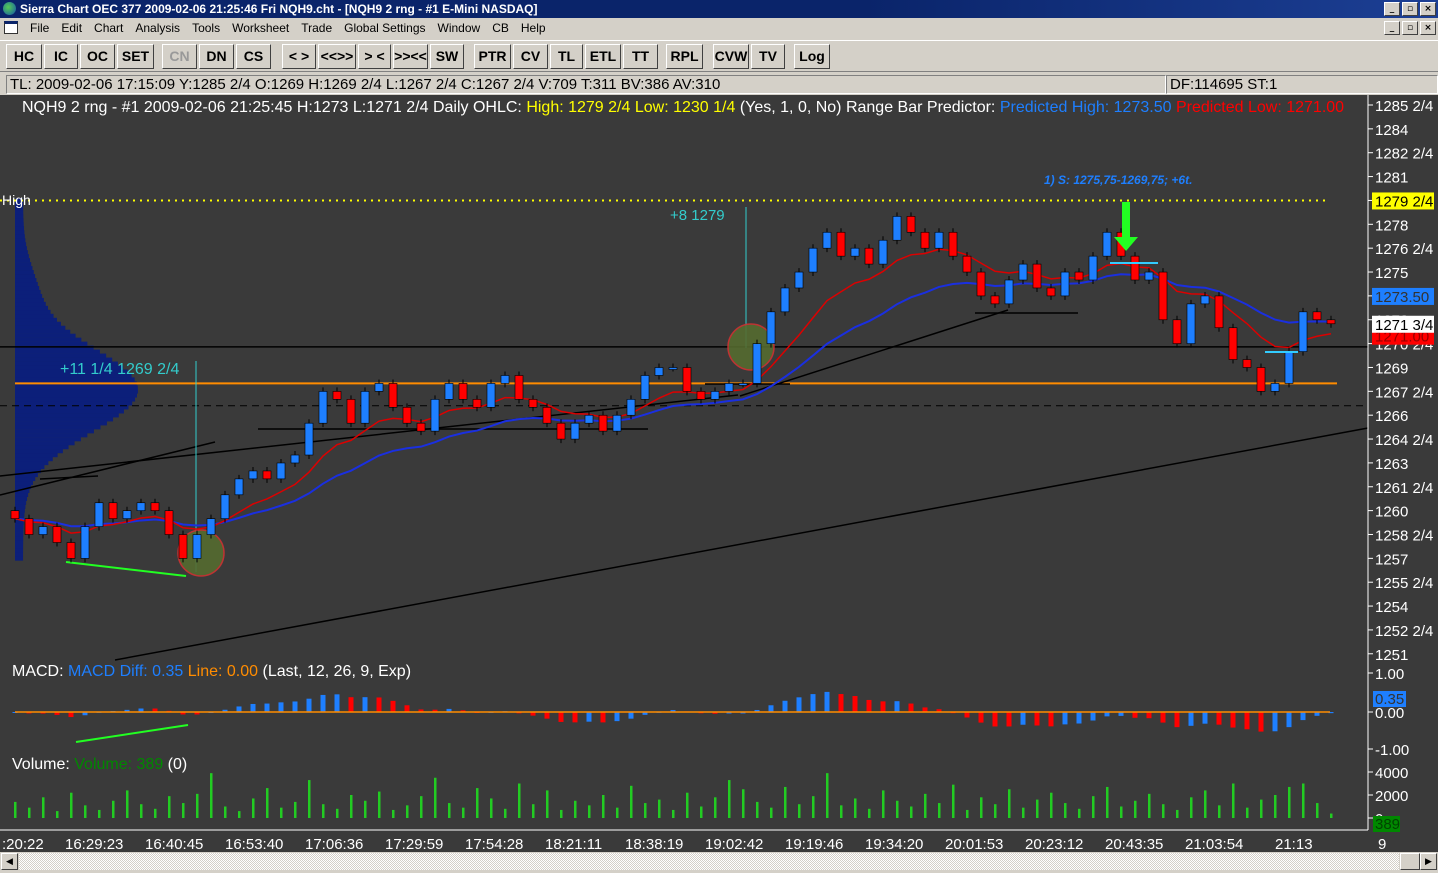 The image size is (1438, 873). What do you see at coordinates (11, 27) in the screenshot?
I see `document-icon` at bounding box center [11, 27].